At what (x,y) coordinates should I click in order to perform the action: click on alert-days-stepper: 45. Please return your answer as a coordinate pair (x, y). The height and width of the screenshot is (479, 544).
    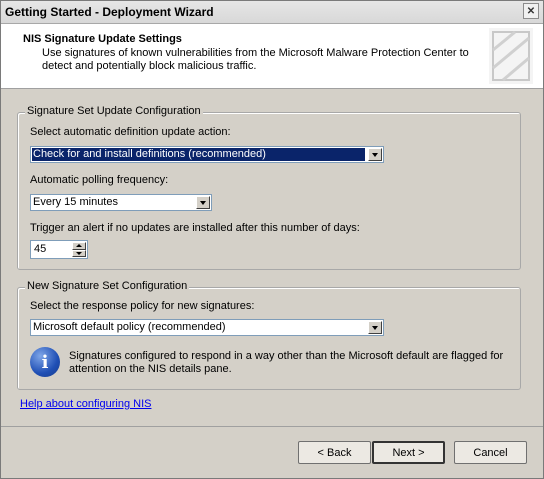
    Looking at the image, I should click on (59, 249).